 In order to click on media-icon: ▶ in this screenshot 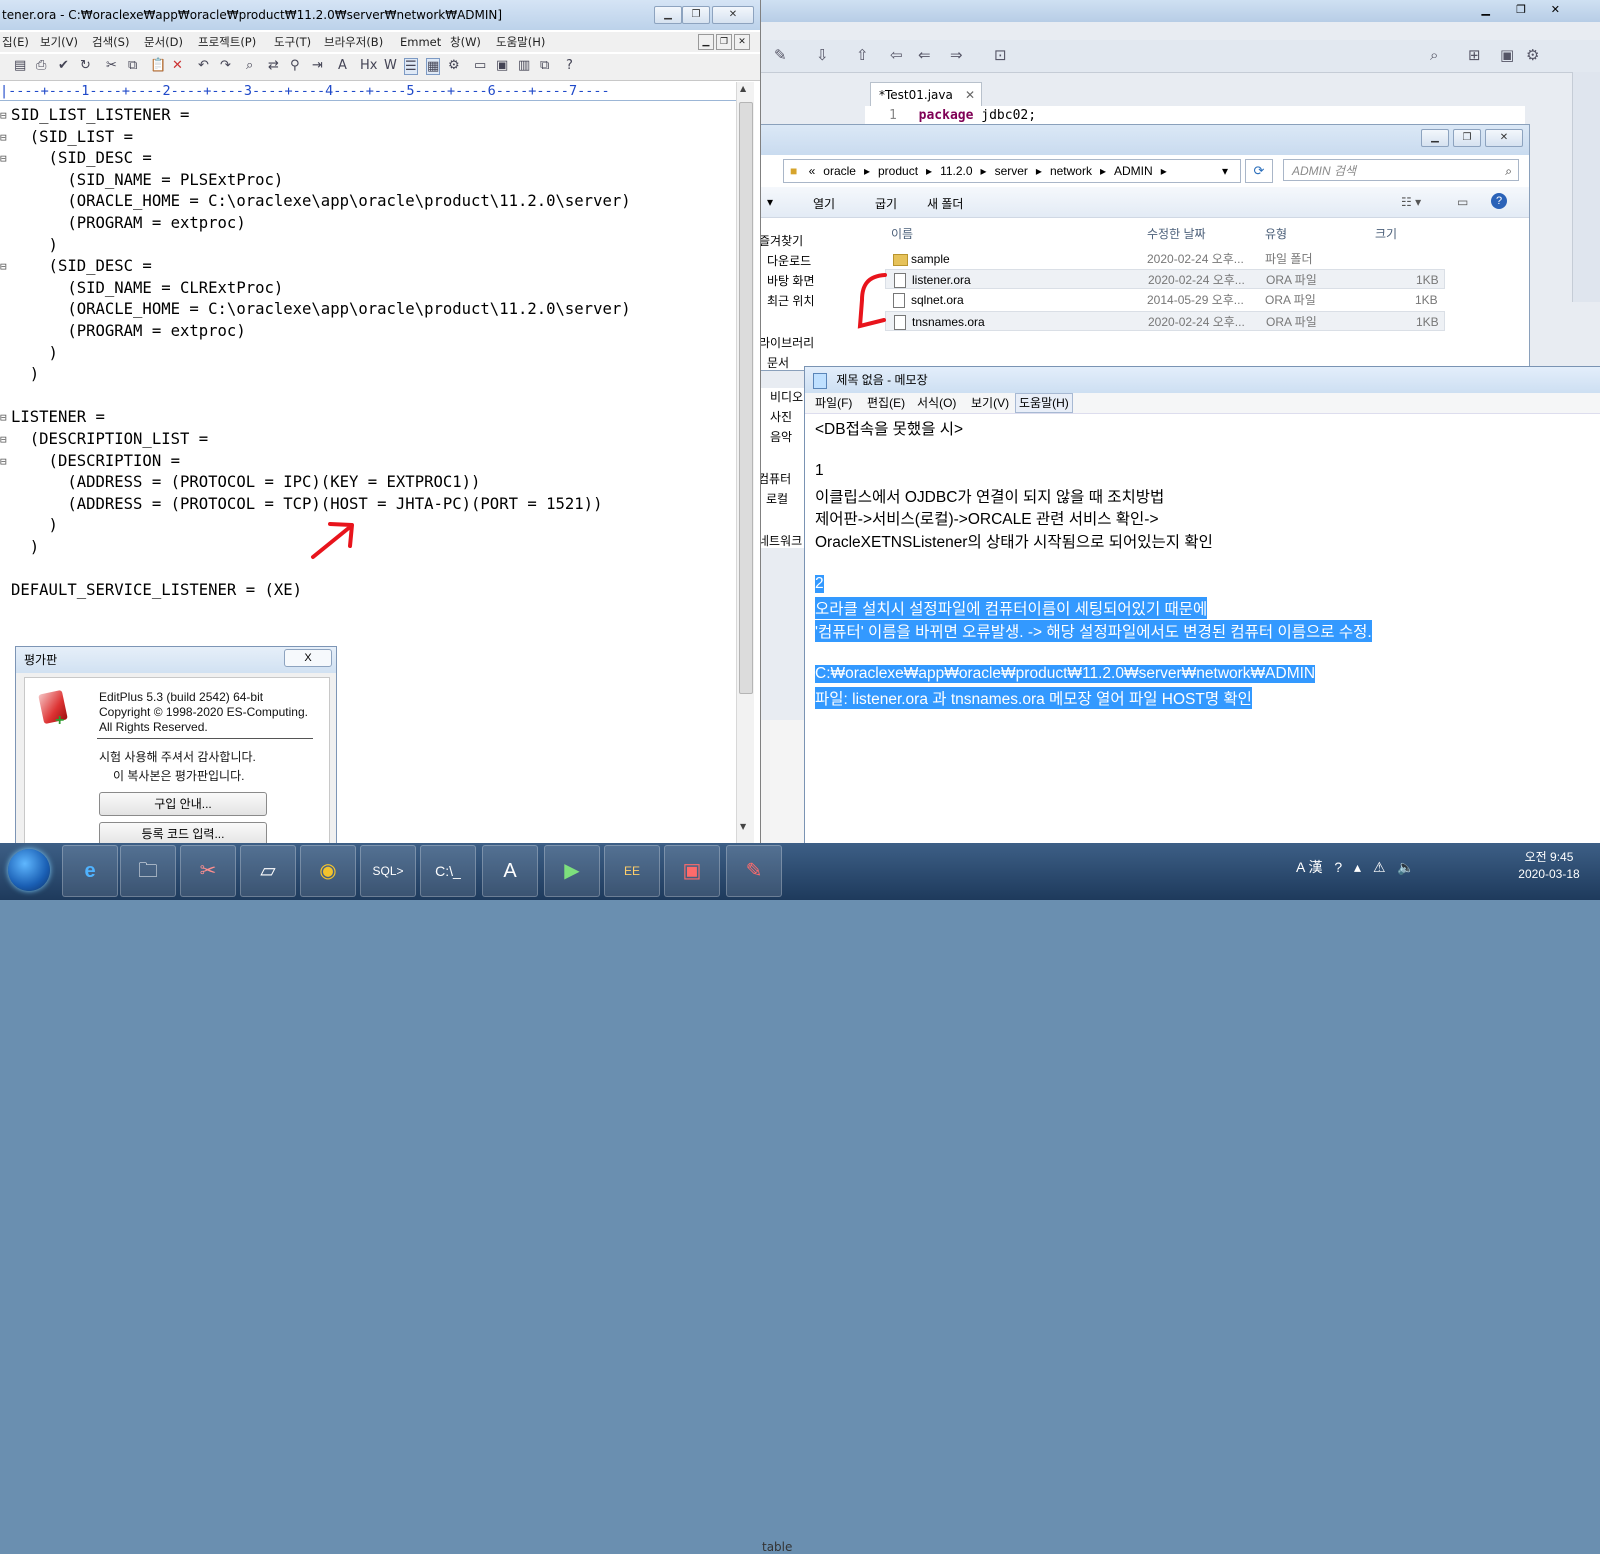, I will do `click(572, 871)`.